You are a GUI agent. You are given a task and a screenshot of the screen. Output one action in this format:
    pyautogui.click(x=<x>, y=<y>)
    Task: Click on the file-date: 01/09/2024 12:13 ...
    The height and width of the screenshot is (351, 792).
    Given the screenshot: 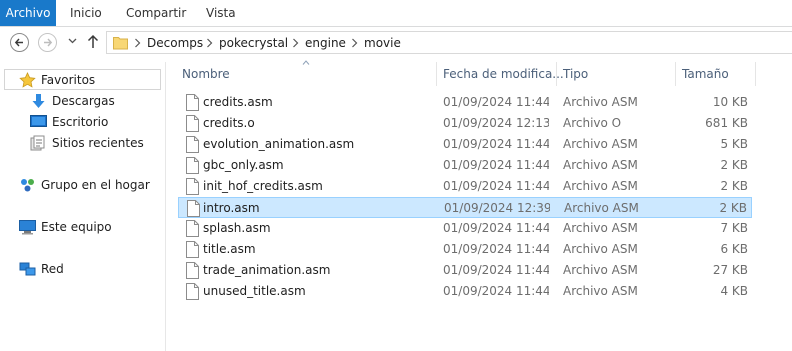 What is the action you would take?
    pyautogui.click(x=496, y=123)
    